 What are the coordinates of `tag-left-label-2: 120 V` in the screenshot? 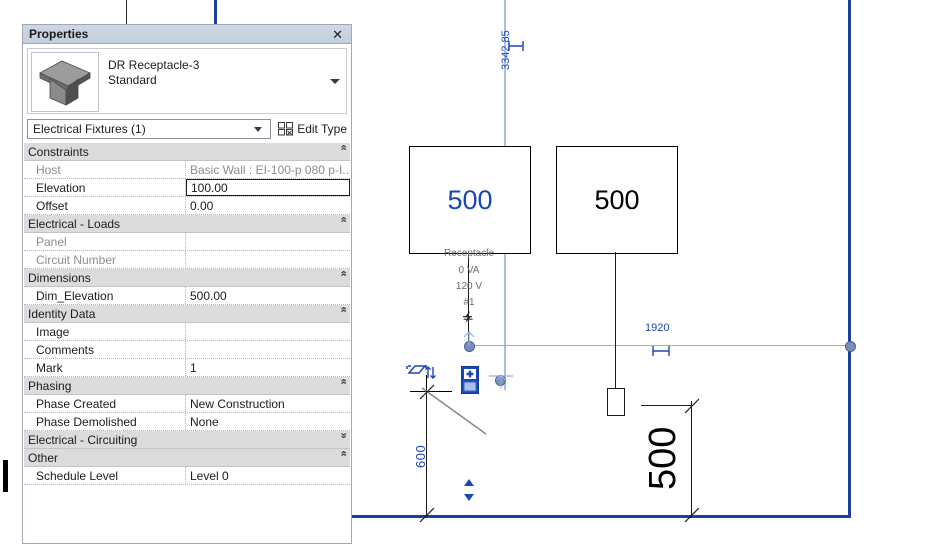 It's located at (469, 286).